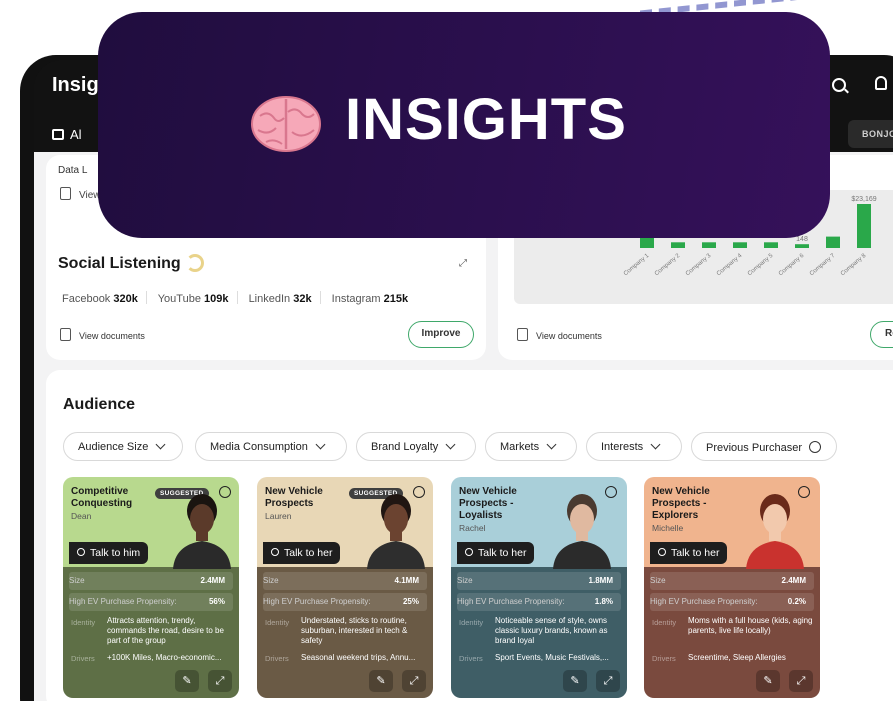 The width and height of the screenshot is (893, 701). Describe the element at coordinates (356, 299) in the screenshot. I see `stat-platform: Instagram` at that location.